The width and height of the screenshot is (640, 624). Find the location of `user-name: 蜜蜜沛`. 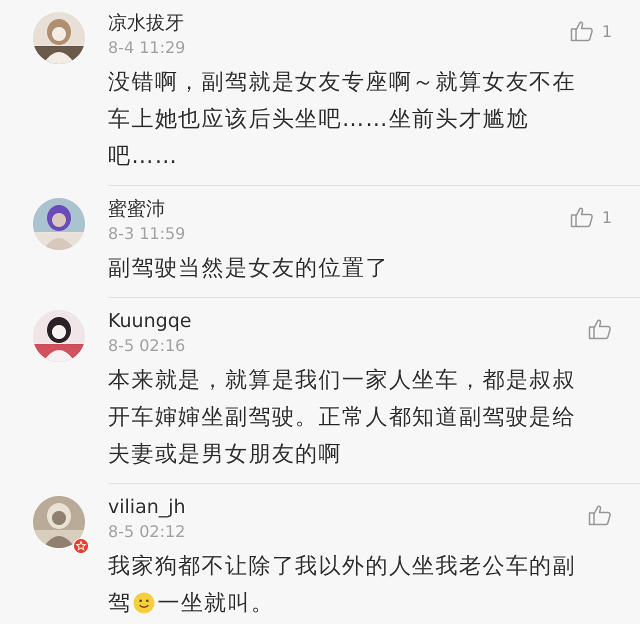

user-name: 蜜蜜沛 is located at coordinates (147, 209).